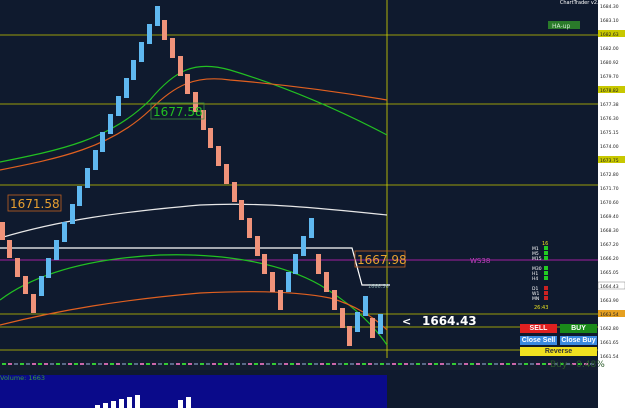 The height and width of the screenshot is (408, 625). I want to click on axis-price-label: 1678.82, so click(609, 91).